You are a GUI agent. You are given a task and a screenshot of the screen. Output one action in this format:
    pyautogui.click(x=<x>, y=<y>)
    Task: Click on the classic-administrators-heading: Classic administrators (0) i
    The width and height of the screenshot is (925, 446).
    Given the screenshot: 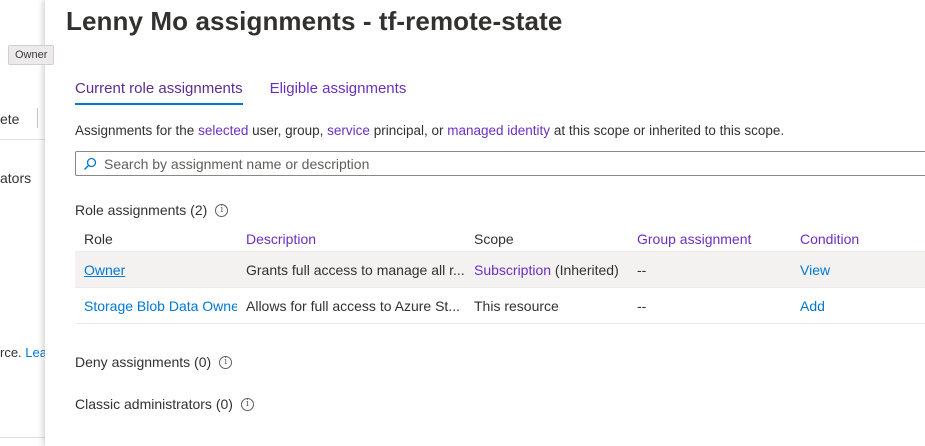 What is the action you would take?
    pyautogui.click(x=164, y=404)
    